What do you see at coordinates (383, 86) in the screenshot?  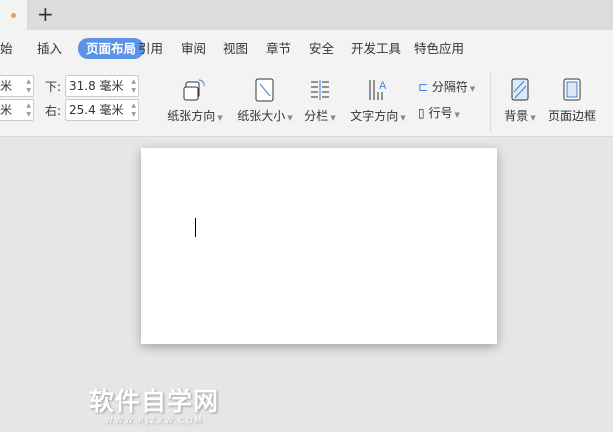 I see `svg-text: A` at bounding box center [383, 86].